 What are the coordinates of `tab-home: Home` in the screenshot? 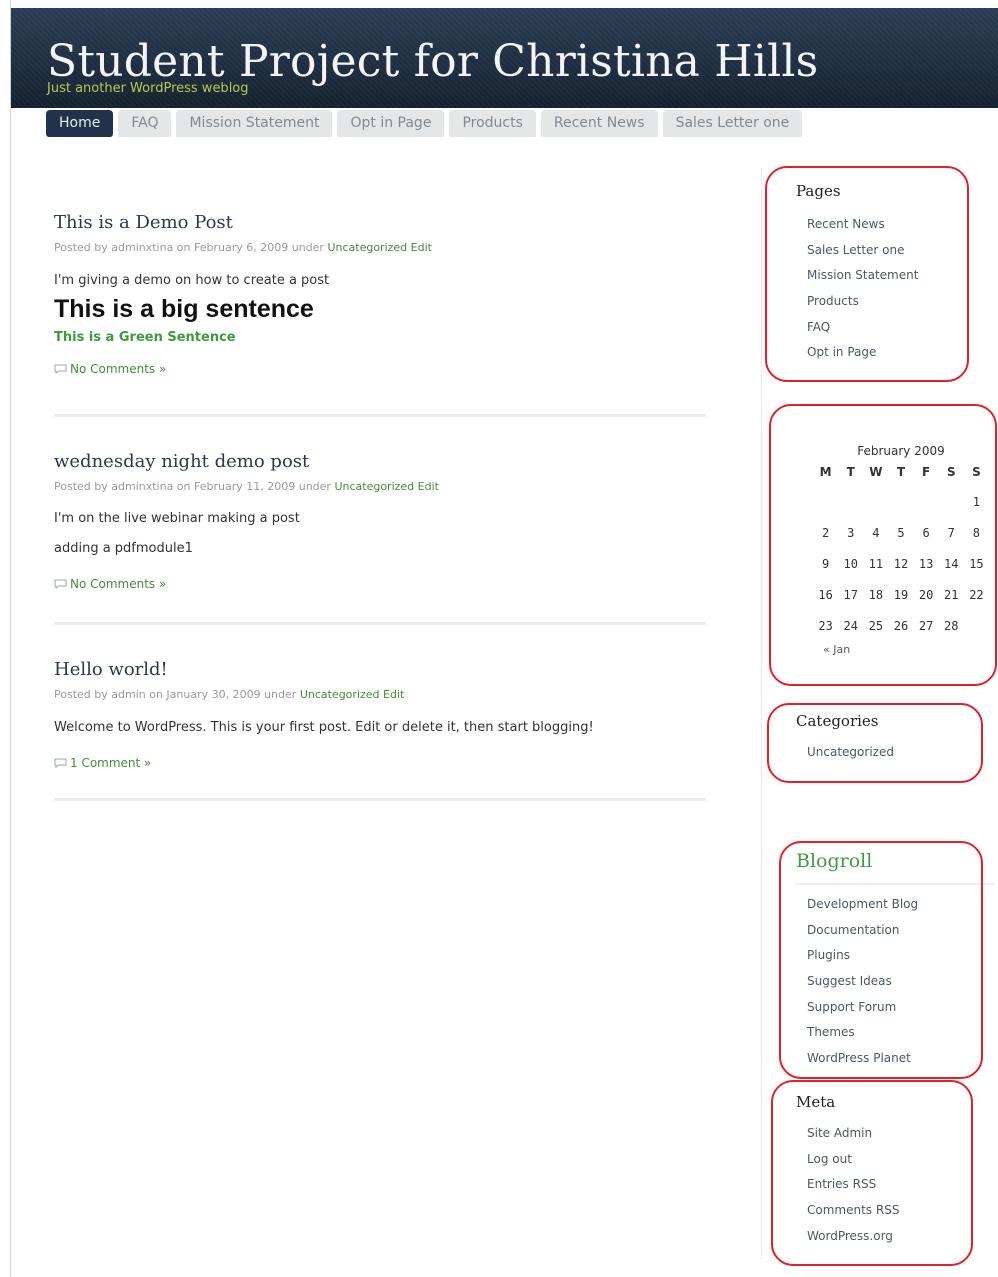 It's located at (80, 123).